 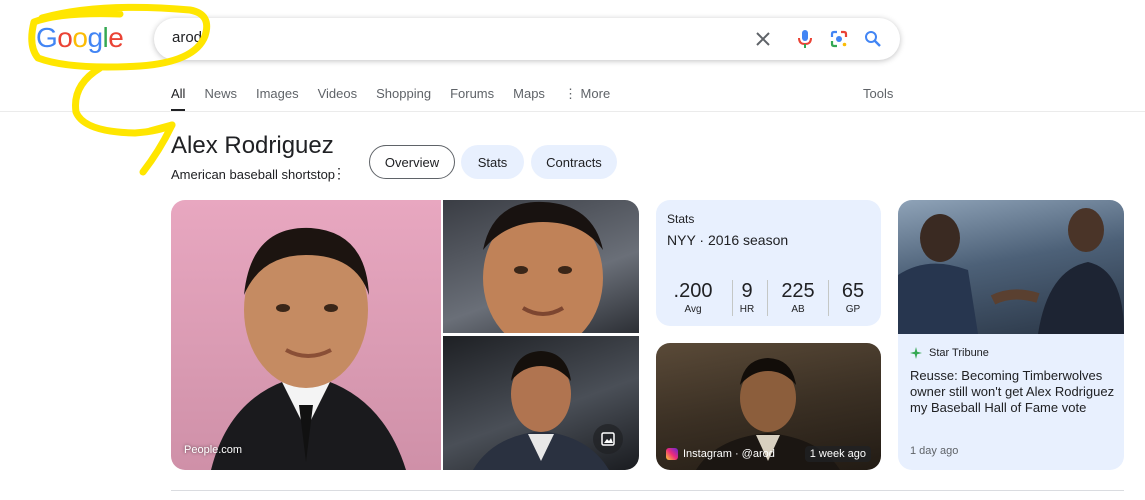 I want to click on stat-gp: 65 GP, so click(x=853, y=297).